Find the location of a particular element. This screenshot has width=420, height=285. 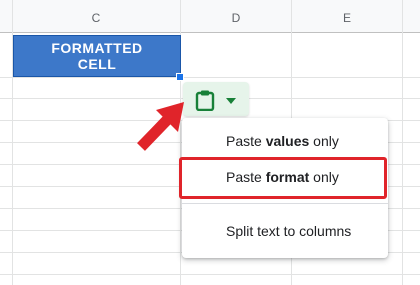

clipboard-icon is located at coordinates (205, 100).